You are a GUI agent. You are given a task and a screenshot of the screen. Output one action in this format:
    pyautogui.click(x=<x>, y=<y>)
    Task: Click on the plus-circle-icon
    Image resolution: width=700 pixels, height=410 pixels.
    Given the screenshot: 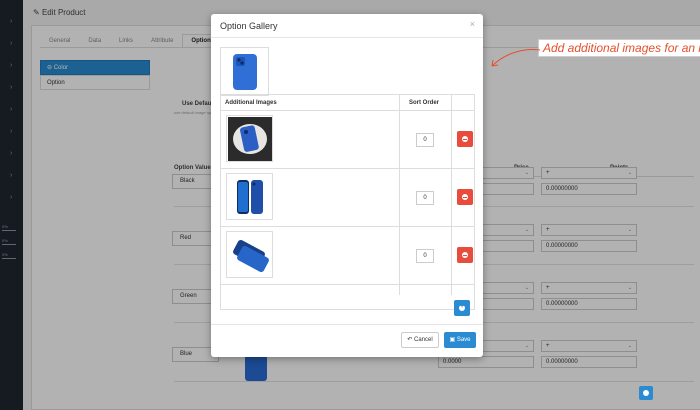 What is the action you would take?
    pyautogui.click(x=462, y=307)
    